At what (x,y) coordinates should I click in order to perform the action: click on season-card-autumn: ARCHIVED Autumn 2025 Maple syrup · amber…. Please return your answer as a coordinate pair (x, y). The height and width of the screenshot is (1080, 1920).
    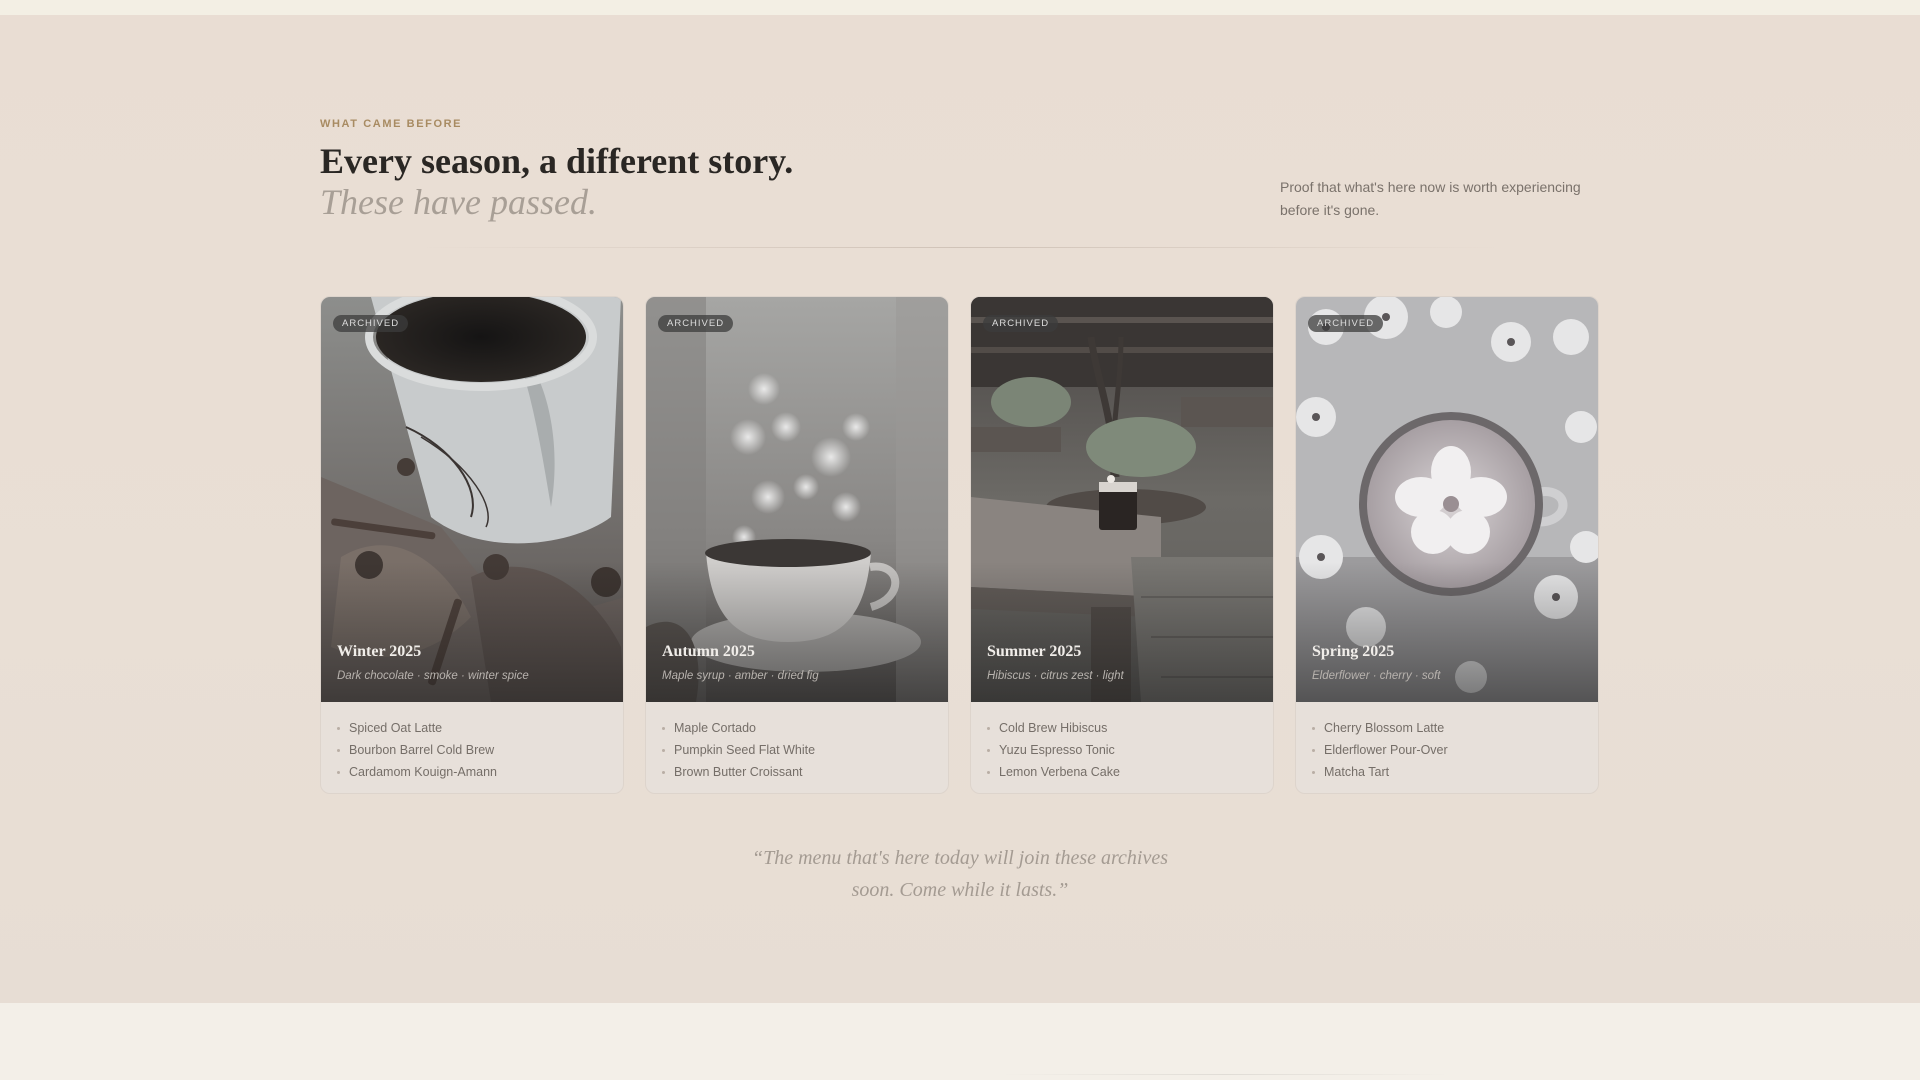
    Looking at the image, I should click on (797, 545).